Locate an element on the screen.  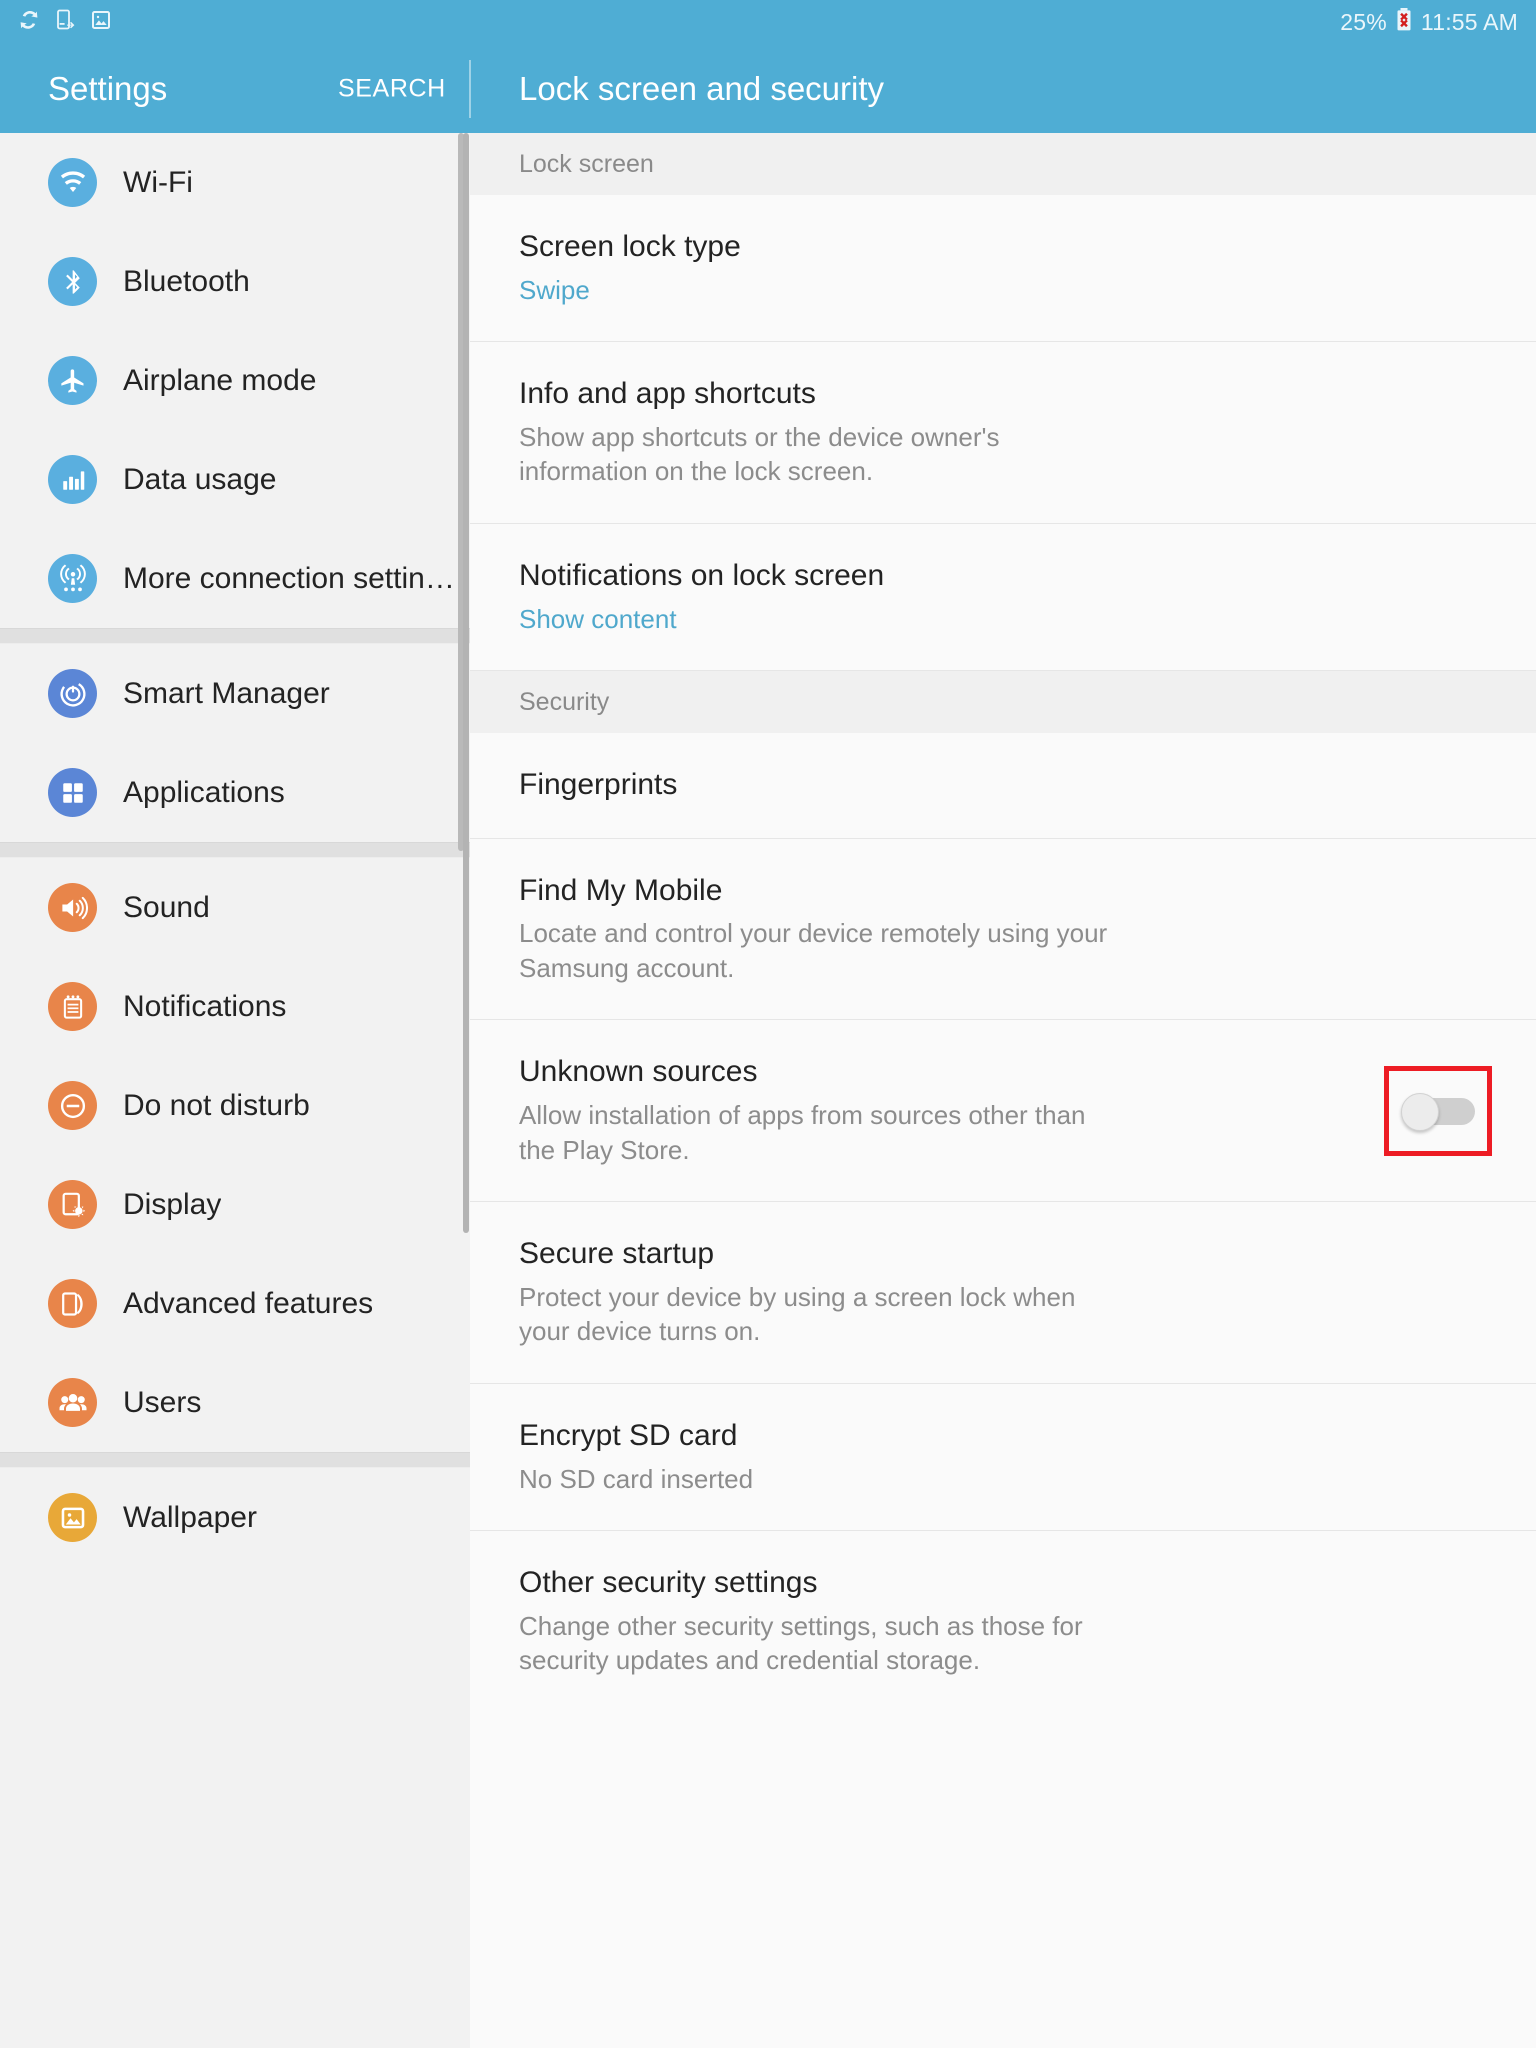
sidebar-item-label: Data usage is located at coordinates (200, 479).